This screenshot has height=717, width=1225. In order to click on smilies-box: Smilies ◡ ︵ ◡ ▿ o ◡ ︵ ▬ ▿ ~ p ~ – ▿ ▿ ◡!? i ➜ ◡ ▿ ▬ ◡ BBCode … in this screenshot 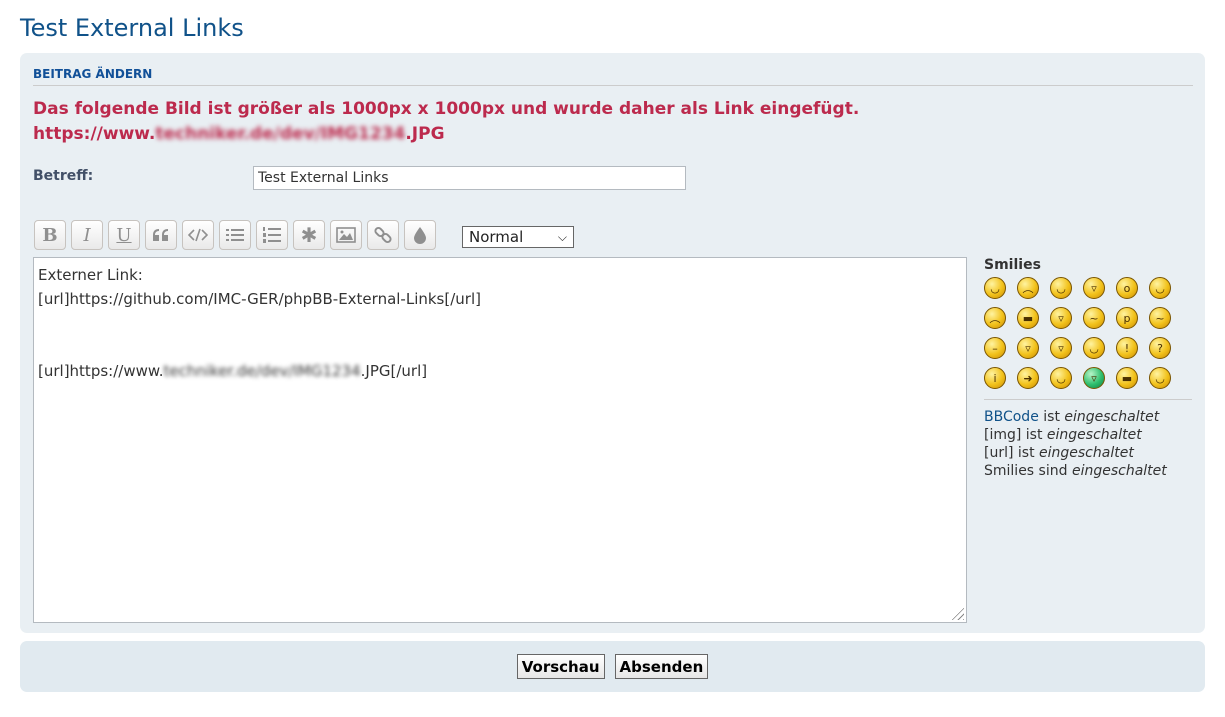, I will do `click(1088, 368)`.